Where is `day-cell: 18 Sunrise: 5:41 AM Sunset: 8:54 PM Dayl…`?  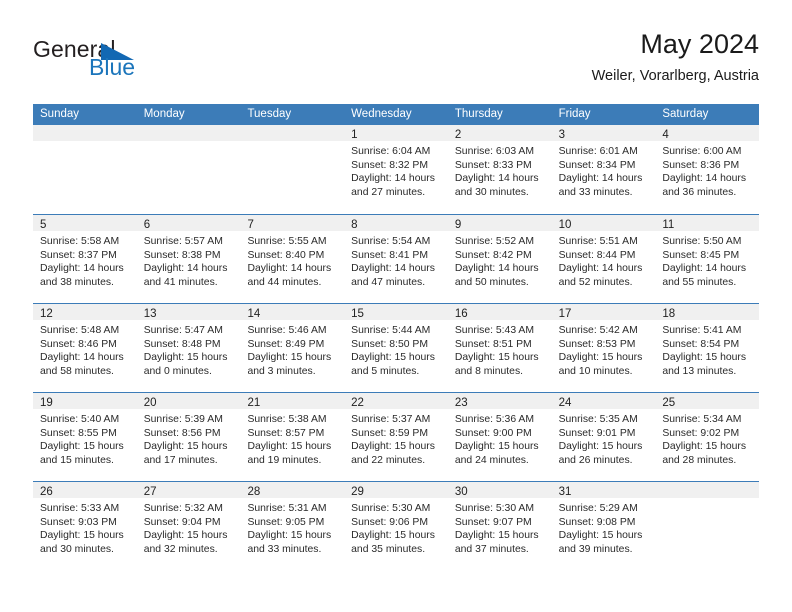 day-cell: 18 Sunrise: 5:41 AM Sunset: 8:54 PM Dayl… is located at coordinates (707, 348).